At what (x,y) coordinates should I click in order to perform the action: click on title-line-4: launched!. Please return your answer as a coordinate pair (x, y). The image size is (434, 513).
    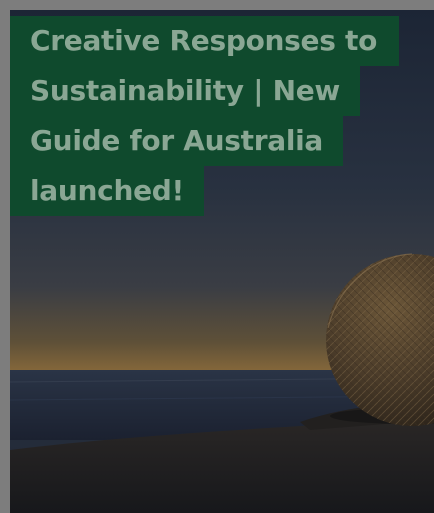
    Looking at the image, I should click on (107, 191).